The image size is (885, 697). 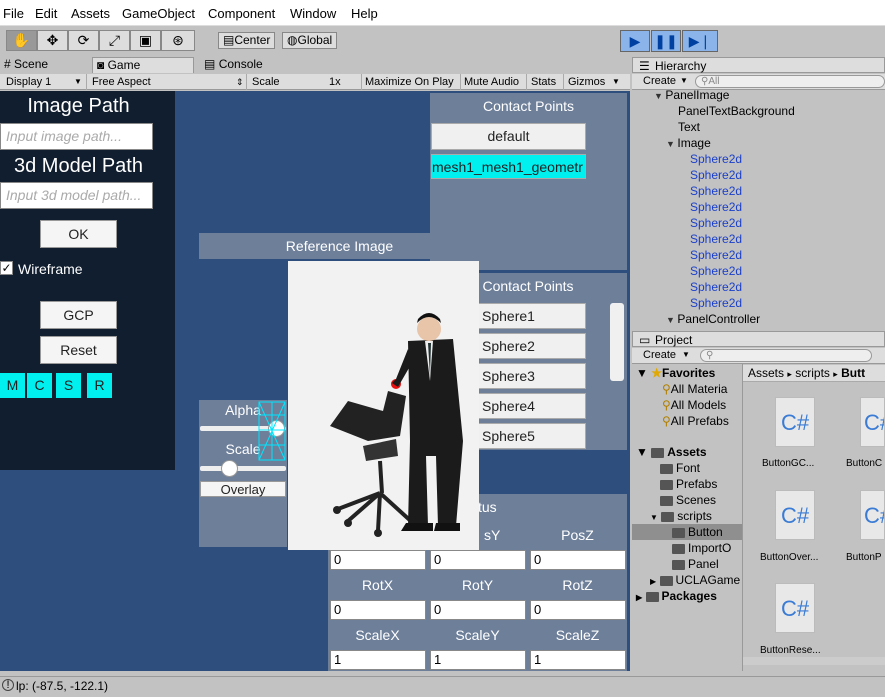 What do you see at coordinates (586, 82) in the screenshot?
I see `gizmos-dropdown: Gizmos` at bounding box center [586, 82].